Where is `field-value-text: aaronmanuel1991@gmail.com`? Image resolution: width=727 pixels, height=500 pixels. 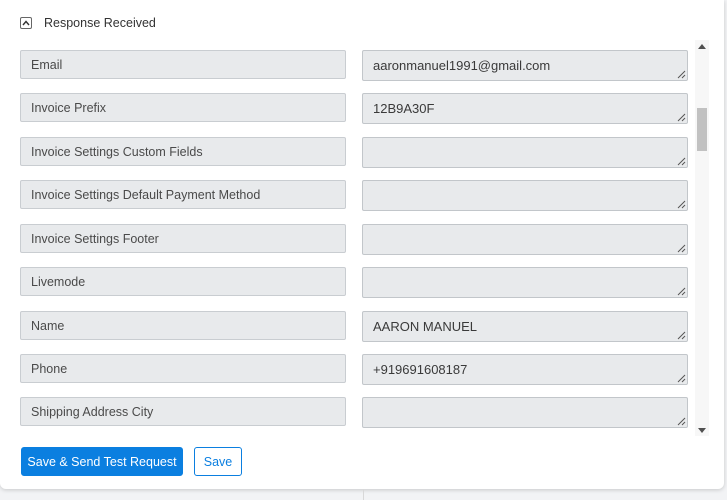 field-value-text: aaronmanuel1991@gmail.com is located at coordinates (462, 65).